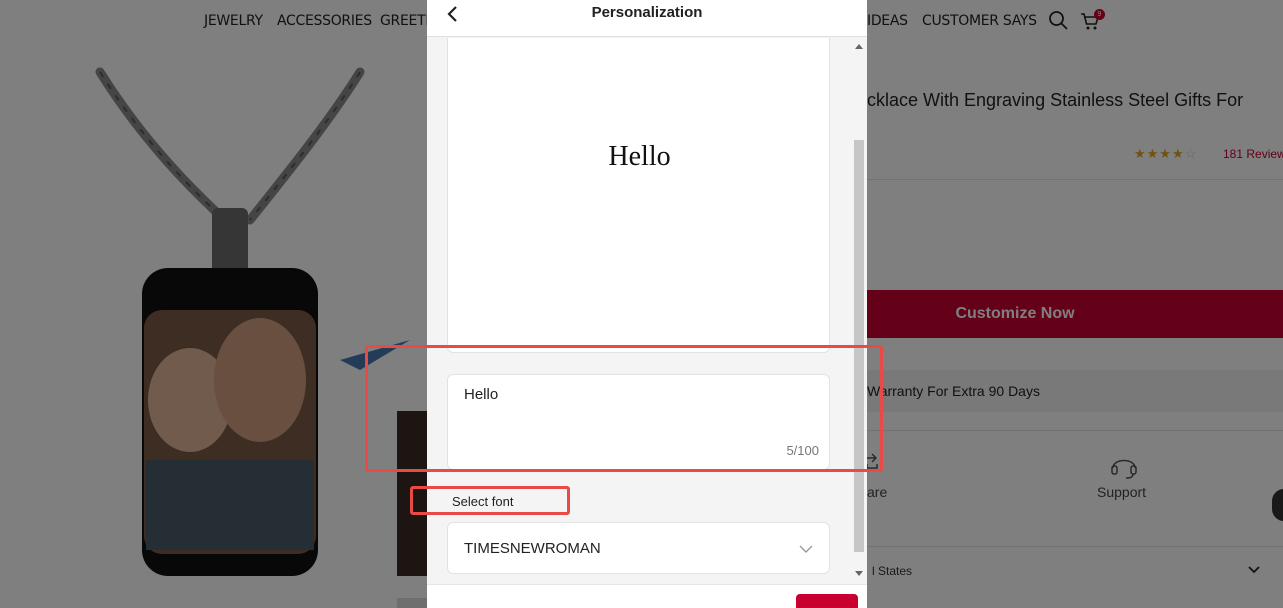  What do you see at coordinates (859, 311) in the screenshot?
I see `modal-scrollbar` at bounding box center [859, 311].